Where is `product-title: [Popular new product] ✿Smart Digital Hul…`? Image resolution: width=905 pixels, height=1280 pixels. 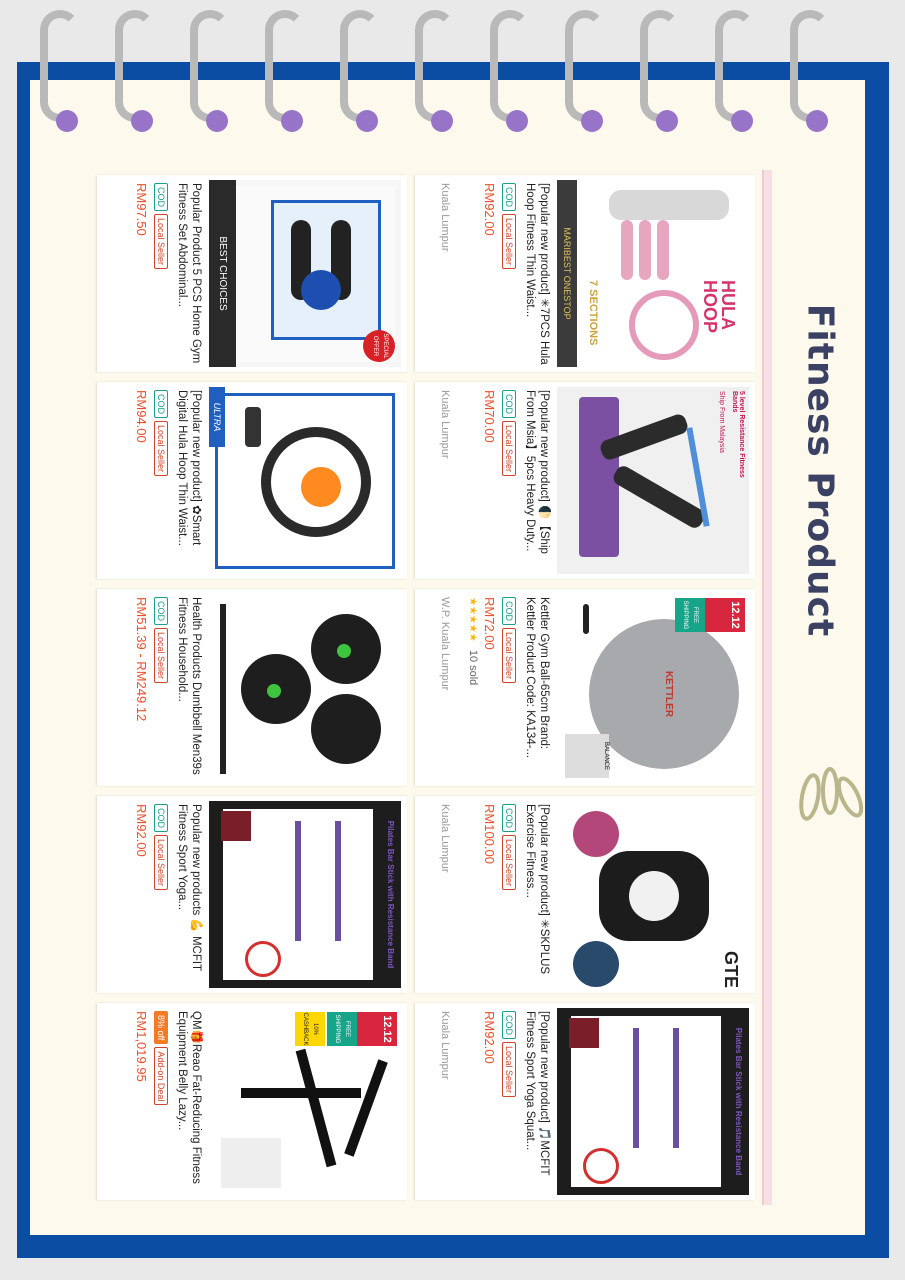 product-title: [Popular new product] ✿Smart Digital Hul… is located at coordinates (189, 468).